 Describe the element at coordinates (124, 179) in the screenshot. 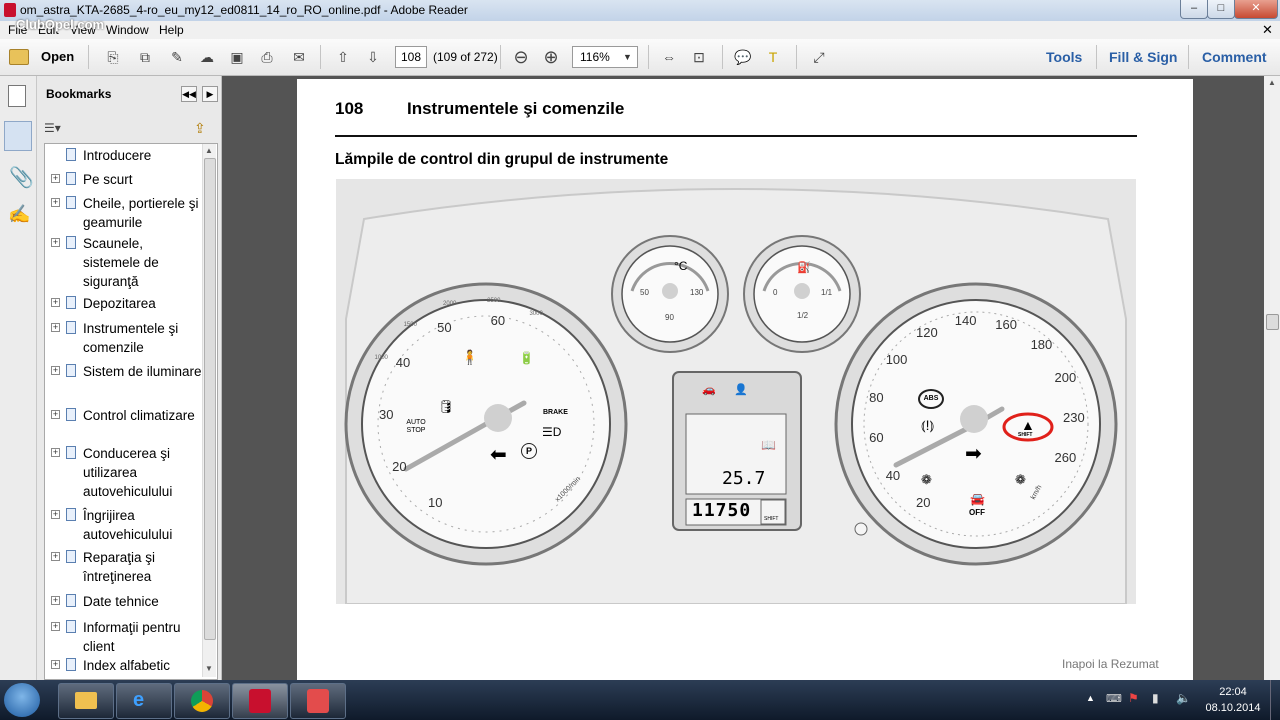

I see `bookmark-item: + Pe scurt` at that location.